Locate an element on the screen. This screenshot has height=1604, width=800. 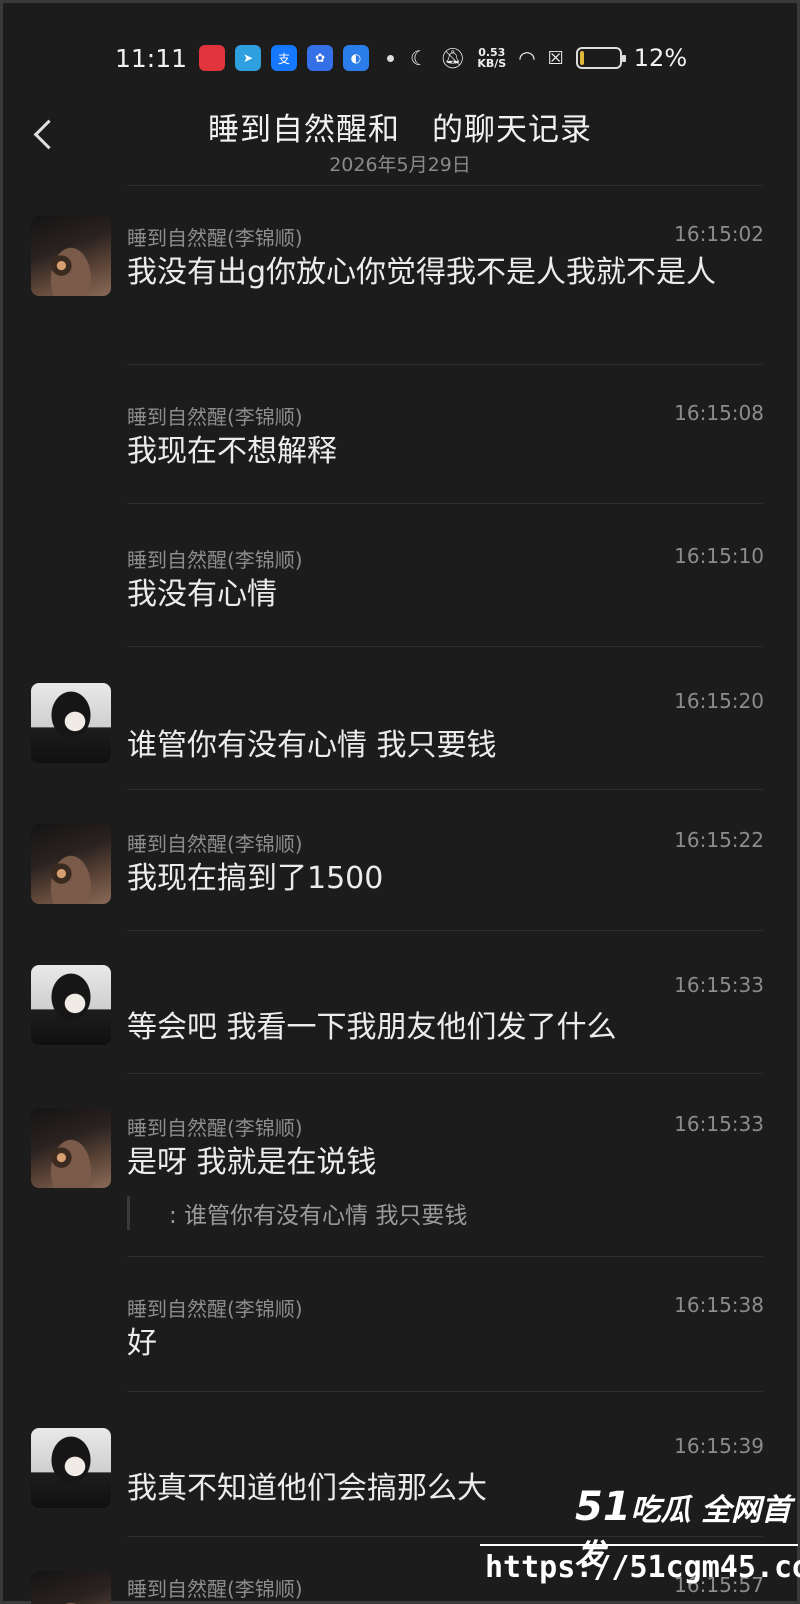
battery-percent: 12% is located at coordinates (660, 58).